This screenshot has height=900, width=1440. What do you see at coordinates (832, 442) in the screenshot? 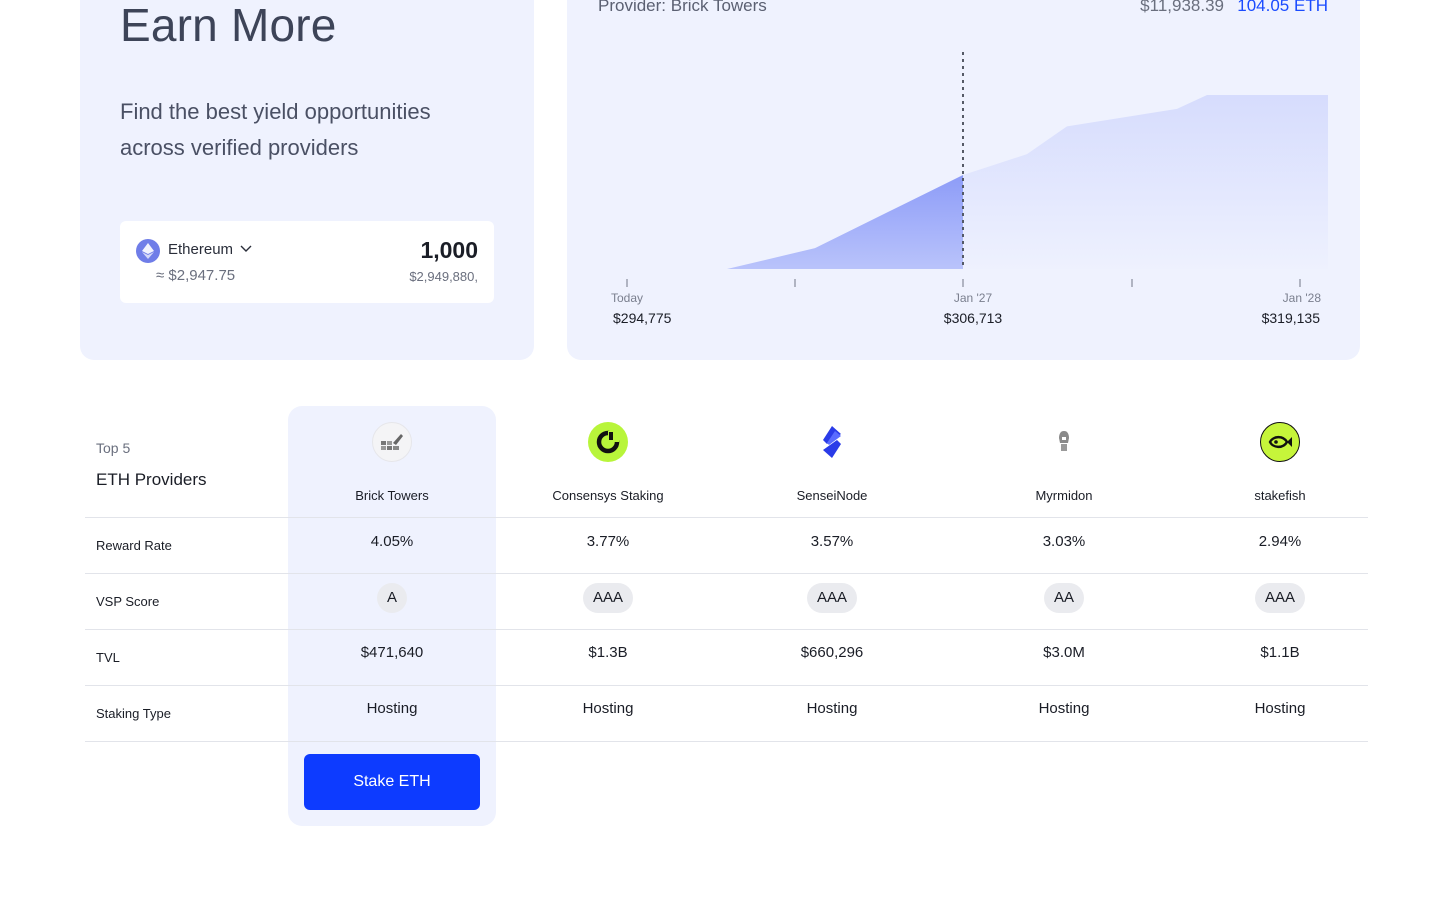
I see `senseinode-icon` at bounding box center [832, 442].